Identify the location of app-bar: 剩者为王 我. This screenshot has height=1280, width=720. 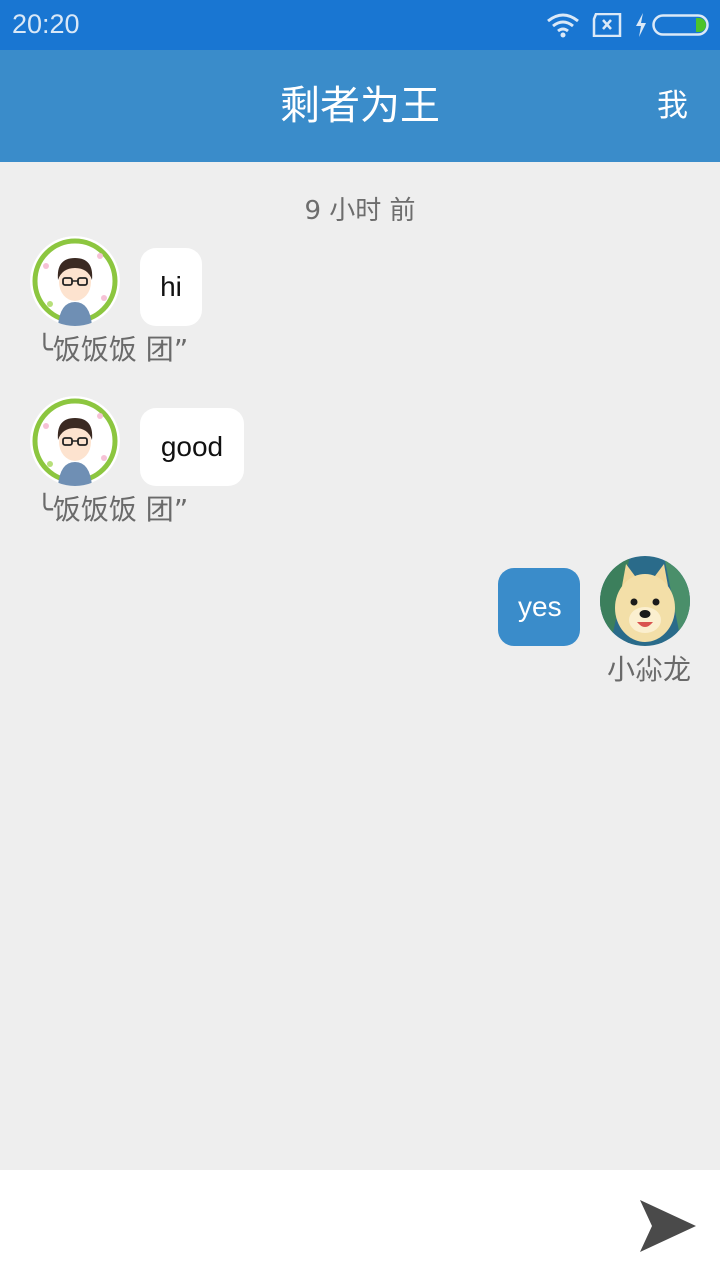
(360, 106).